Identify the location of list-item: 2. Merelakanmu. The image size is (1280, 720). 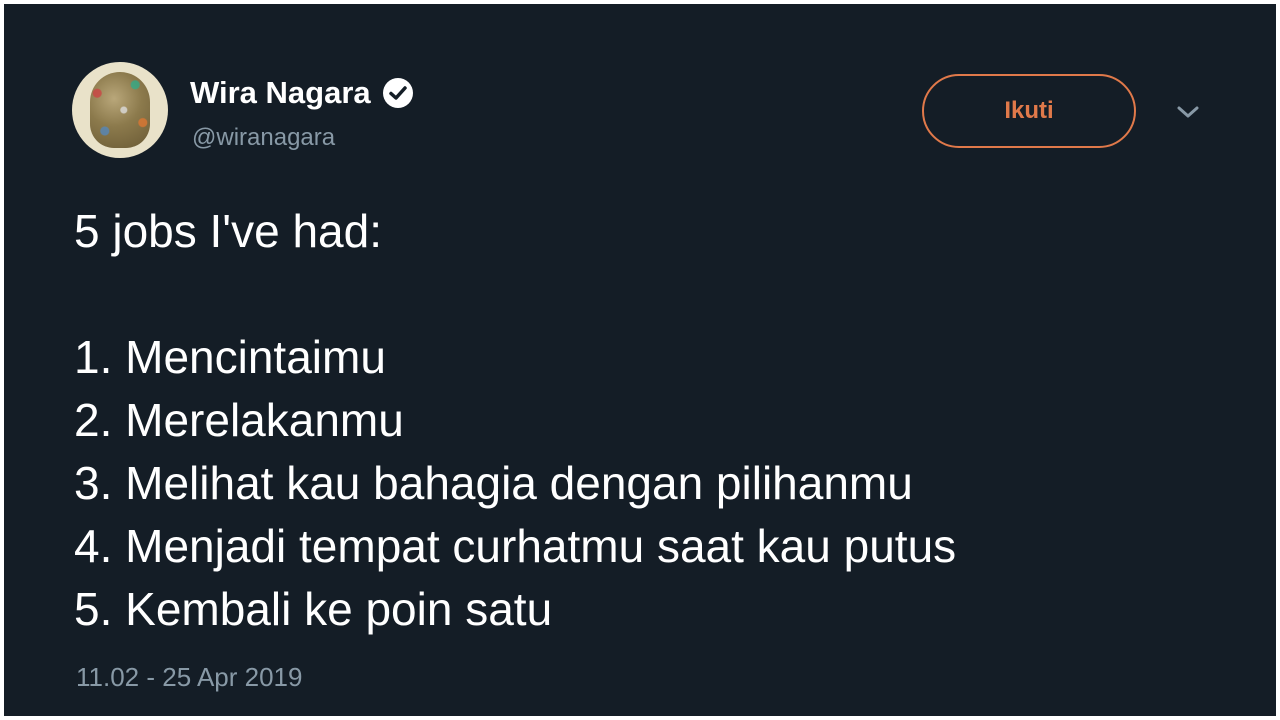
(239, 420).